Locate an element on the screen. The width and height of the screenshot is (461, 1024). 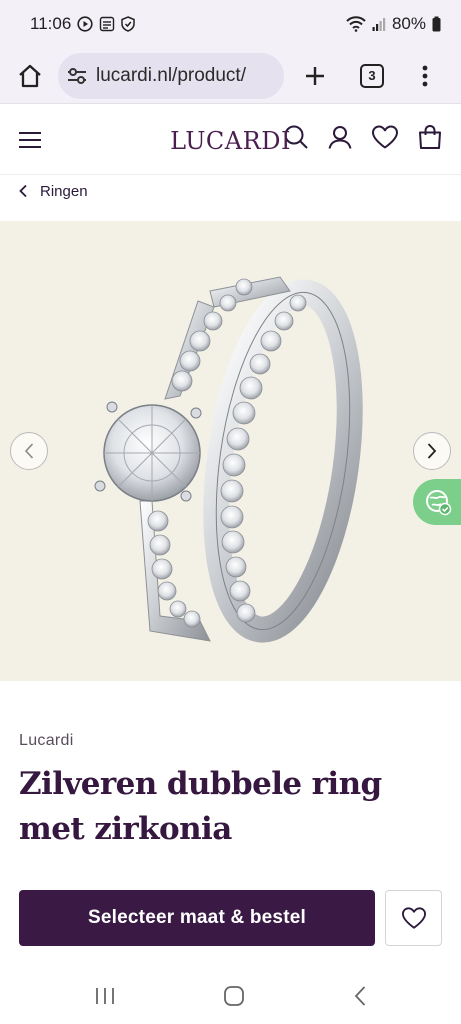
translate-floating-button is located at coordinates (437, 502).